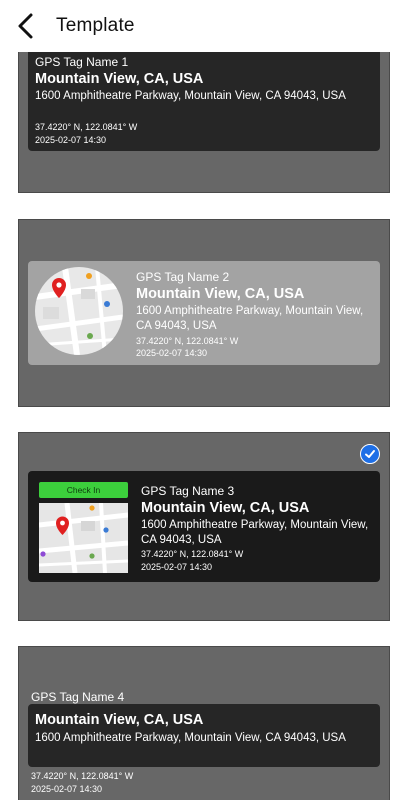 This screenshot has width=403, height=800. Describe the element at coordinates (188, 491) in the screenshot. I see `template-3-tag-name: GPS Tag Name 3` at that location.